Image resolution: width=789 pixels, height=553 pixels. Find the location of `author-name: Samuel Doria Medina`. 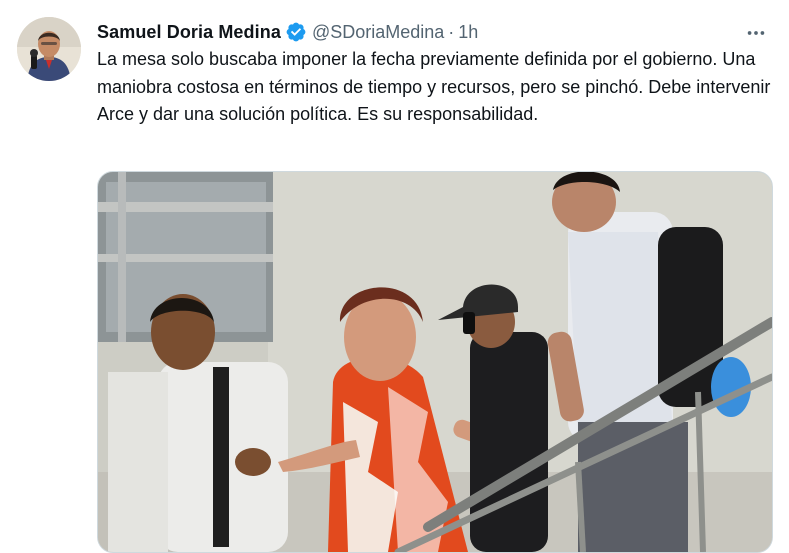

author-name: Samuel Doria Medina is located at coordinates (189, 32).